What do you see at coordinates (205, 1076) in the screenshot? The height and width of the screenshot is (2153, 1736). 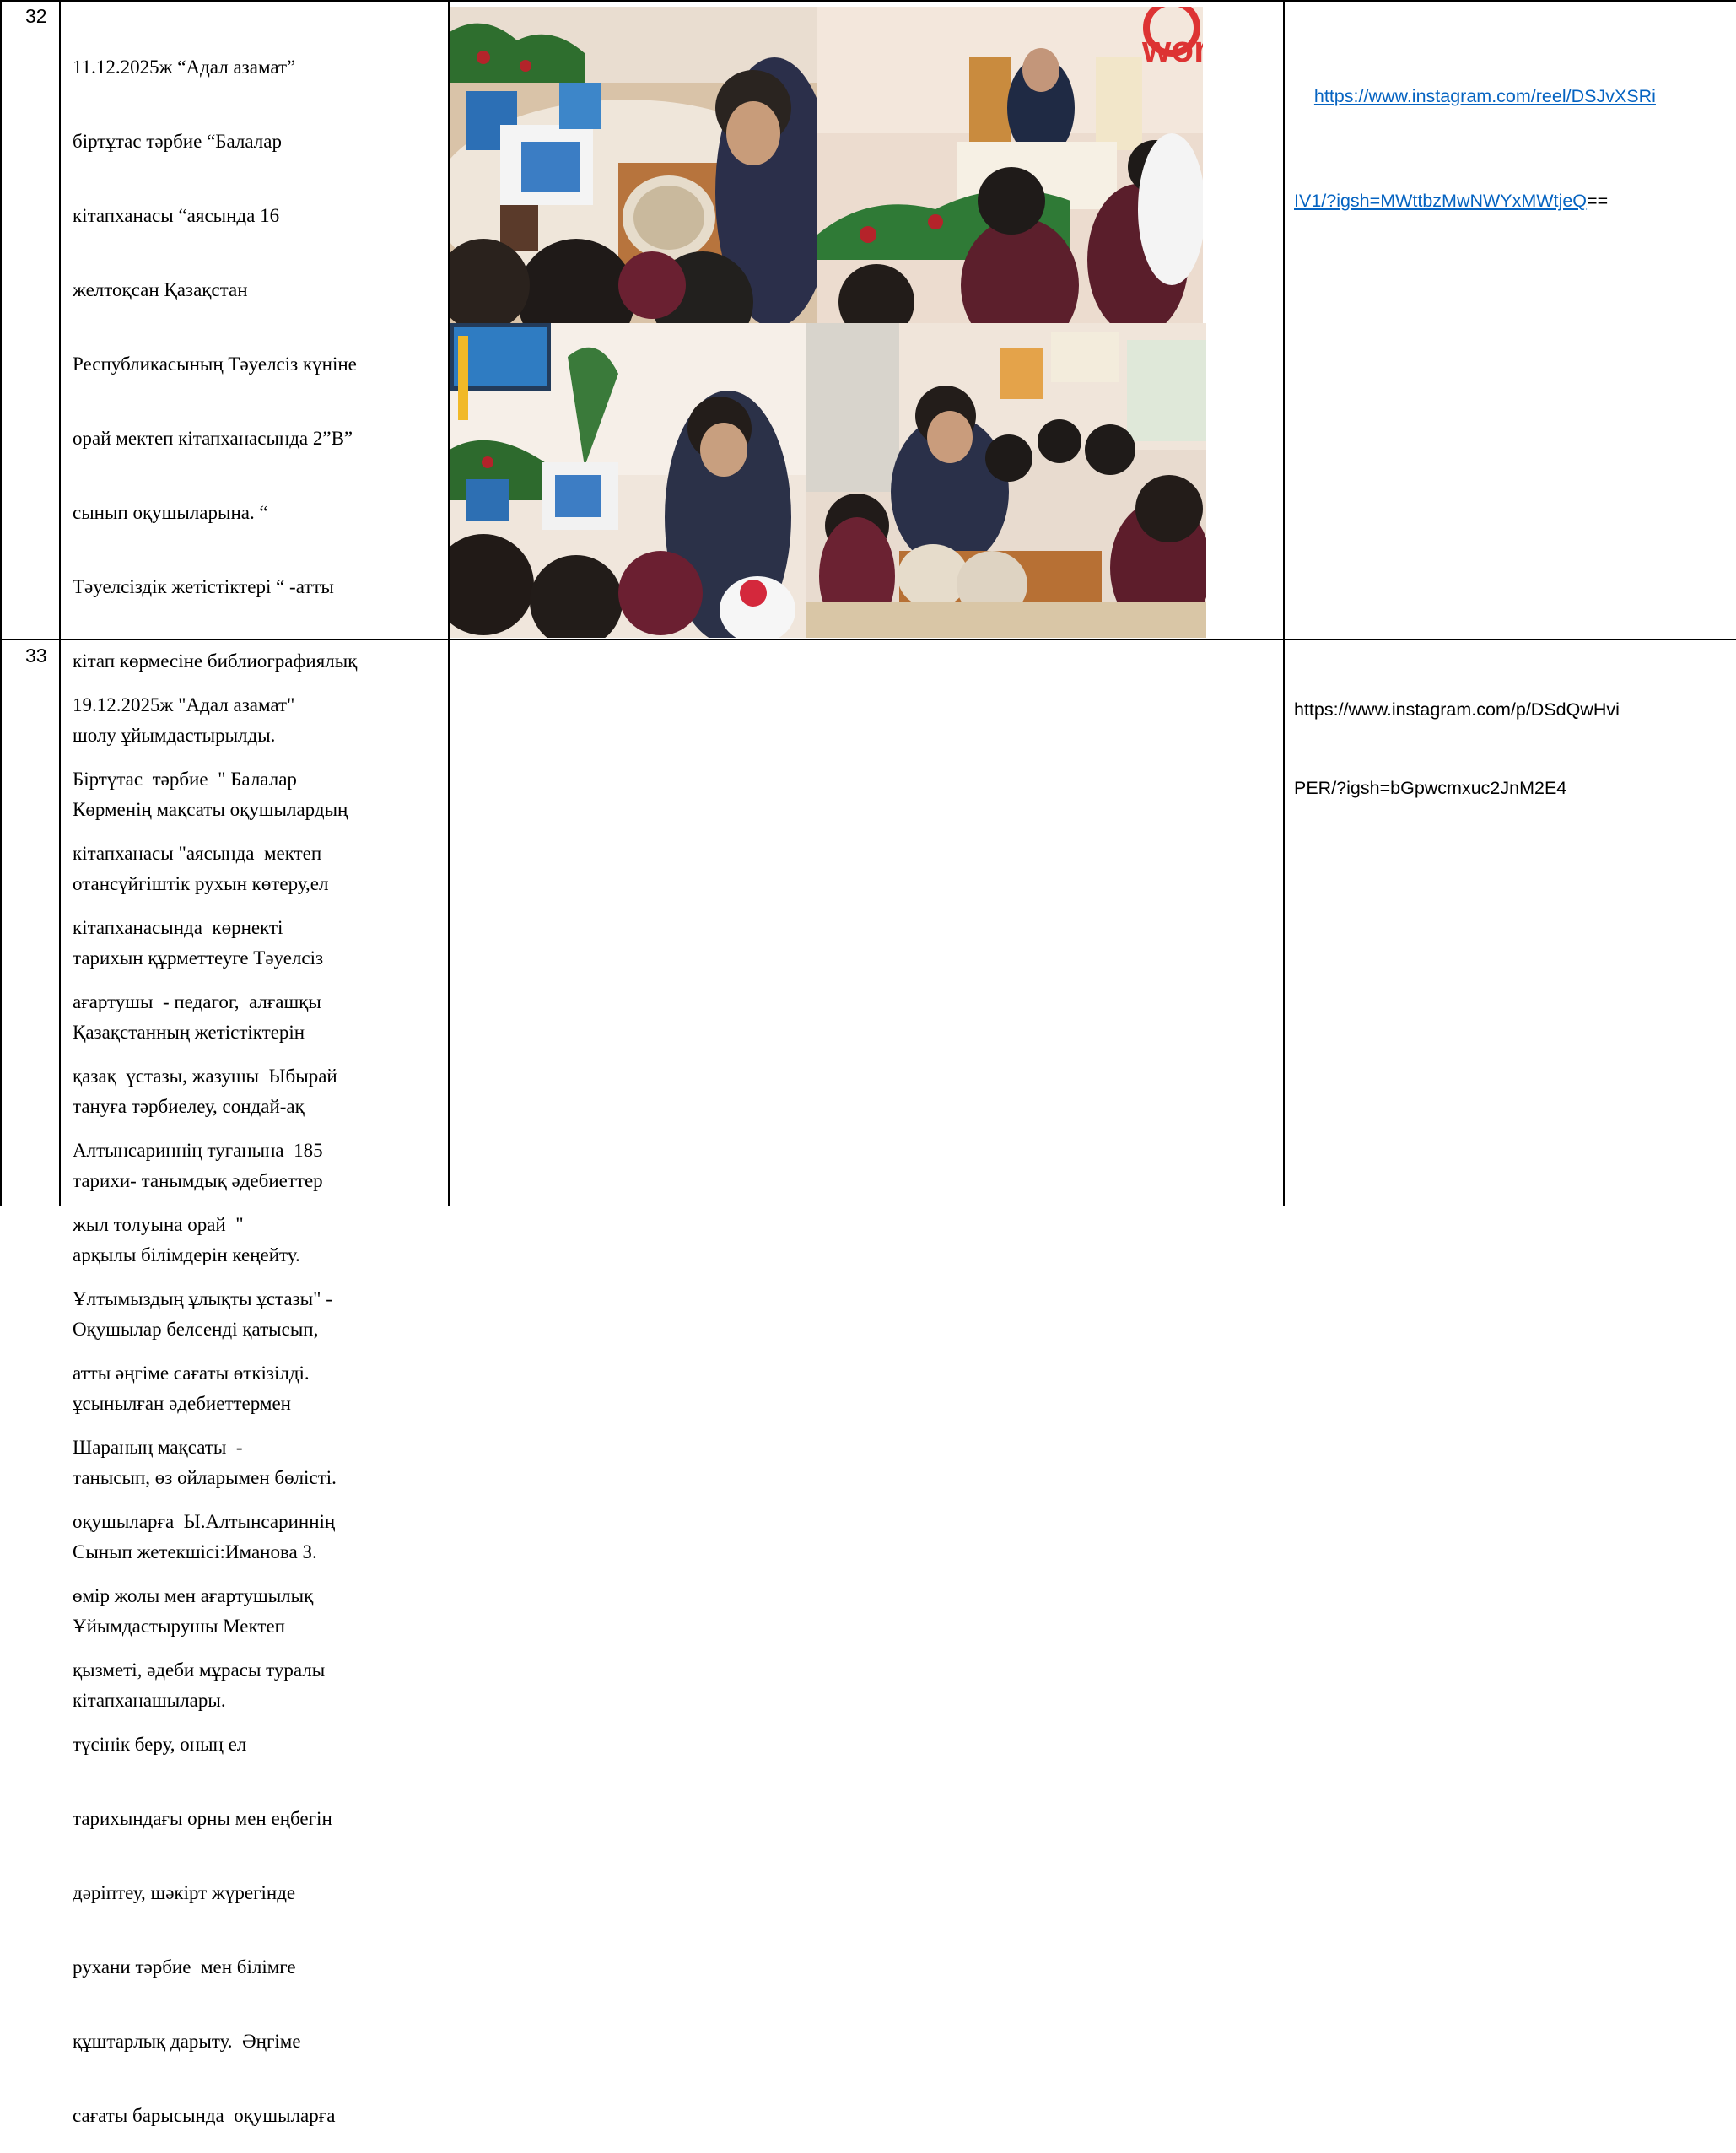 I see `description-line: қазақ ұстазы, жазушы Ыбырай` at bounding box center [205, 1076].